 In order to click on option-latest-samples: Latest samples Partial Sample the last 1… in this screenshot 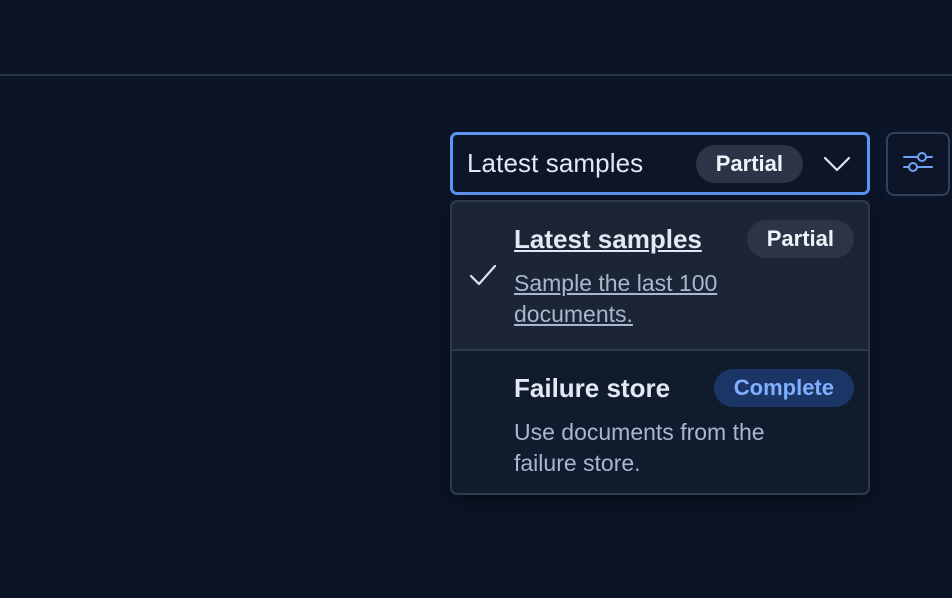, I will do `click(660, 275)`.